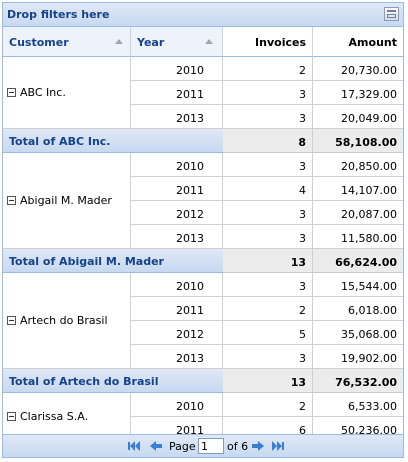 Image resolution: width=408 pixels, height=462 pixels. Describe the element at coordinates (156, 446) in the screenshot. I see `previous-page-icon` at that location.